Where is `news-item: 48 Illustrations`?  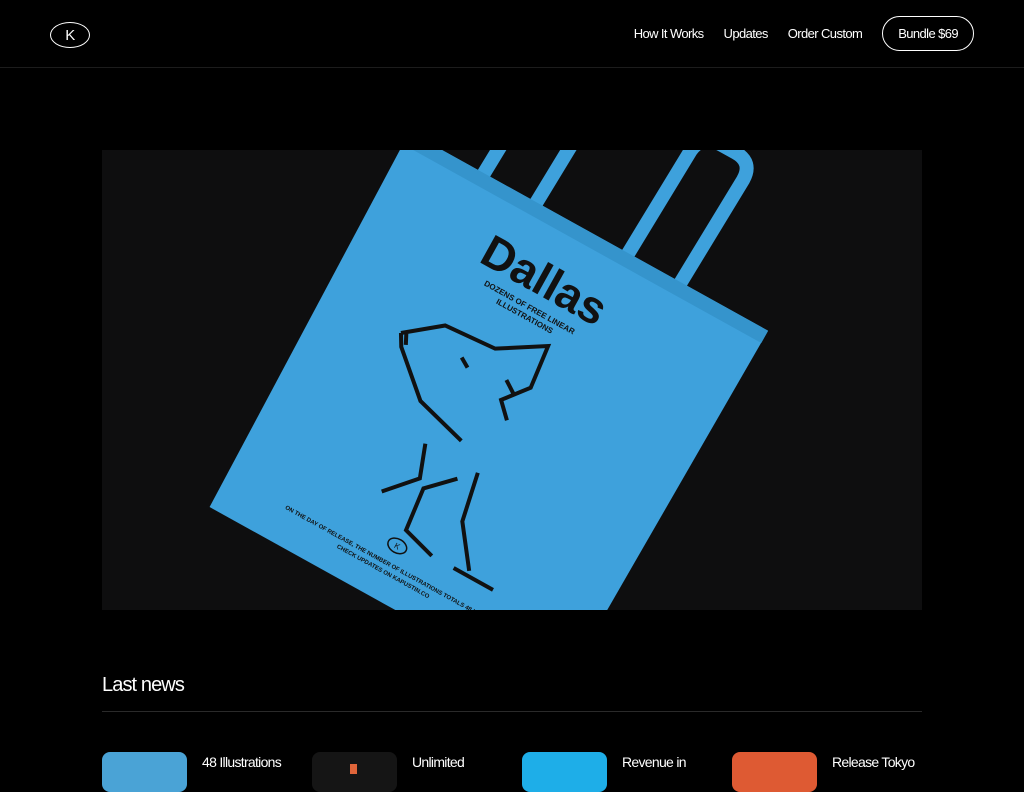 news-item: 48 Illustrations is located at coordinates (202, 772).